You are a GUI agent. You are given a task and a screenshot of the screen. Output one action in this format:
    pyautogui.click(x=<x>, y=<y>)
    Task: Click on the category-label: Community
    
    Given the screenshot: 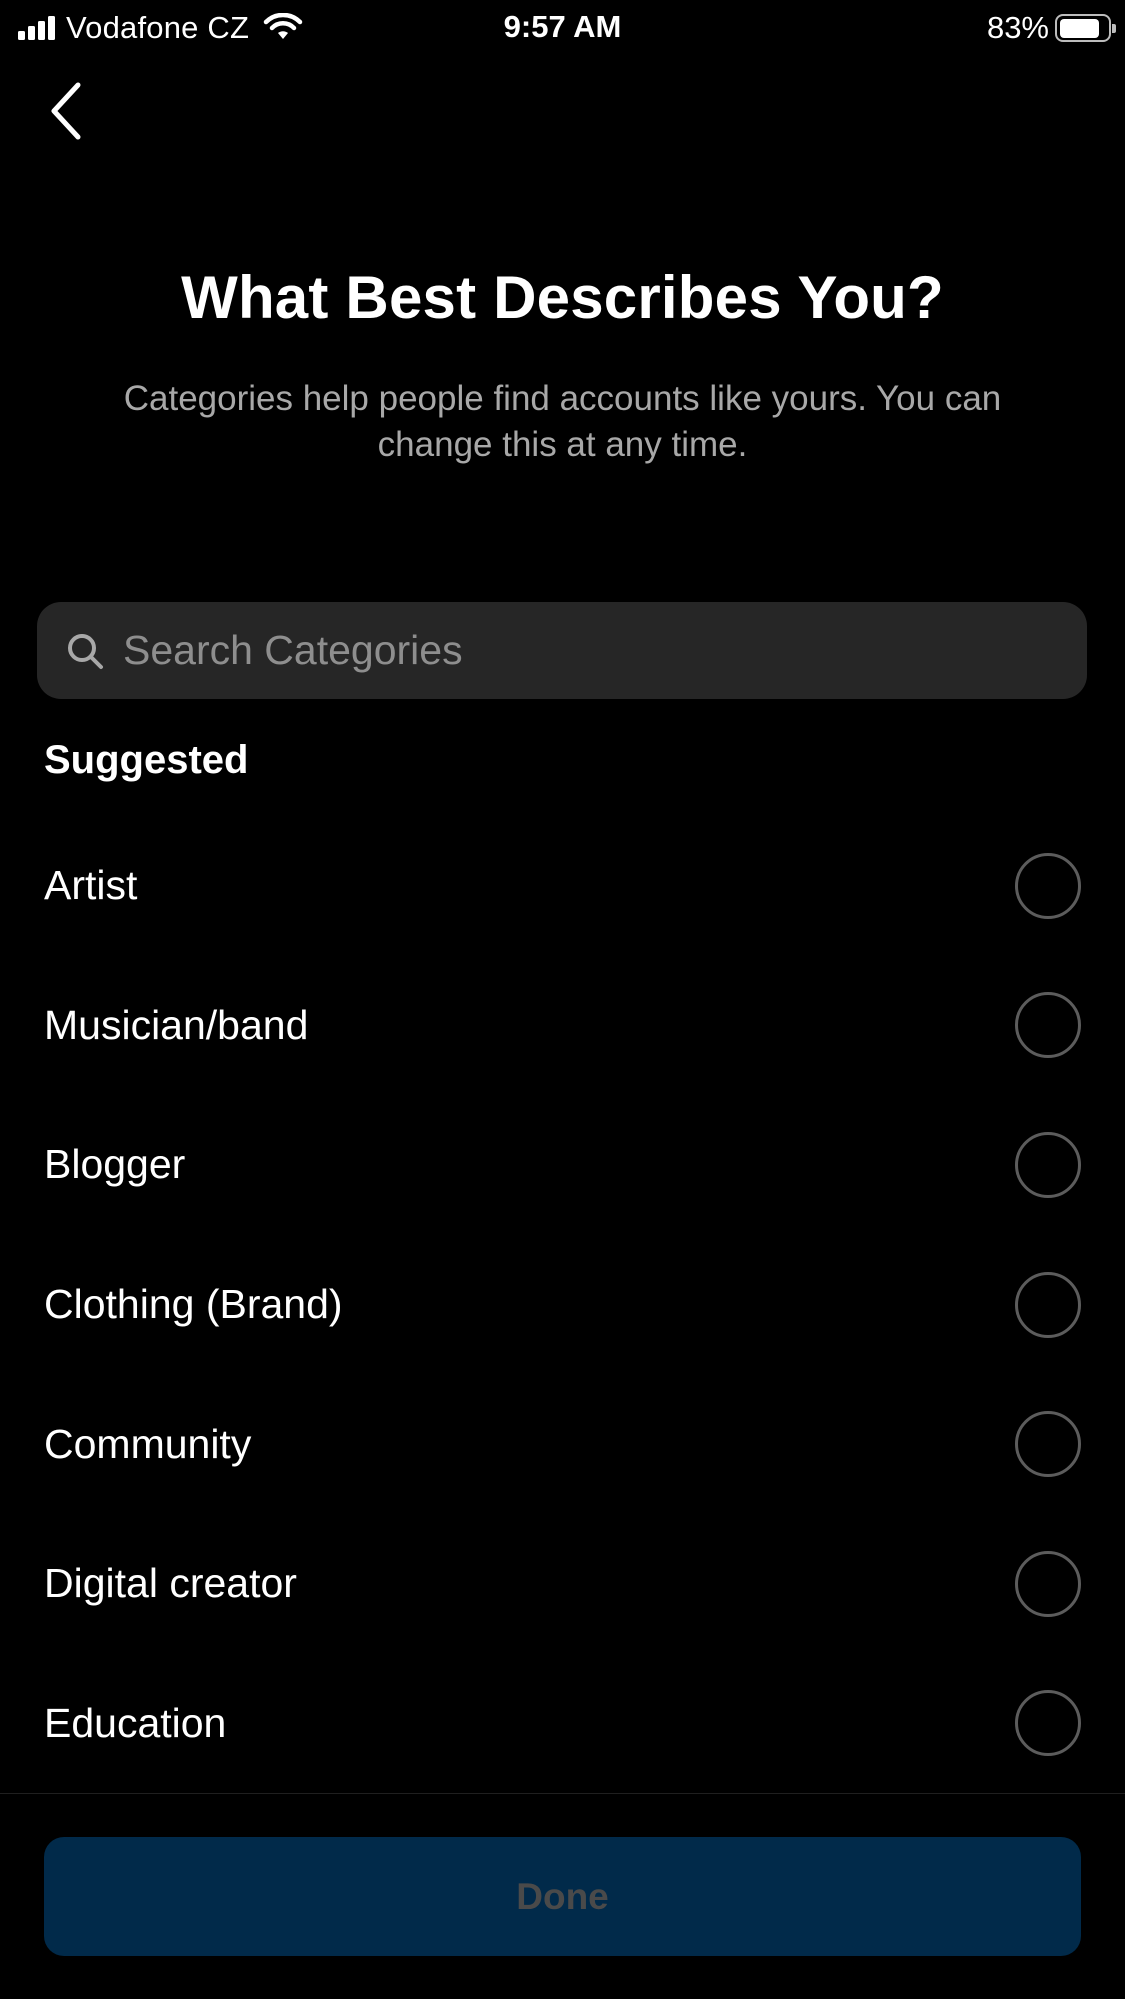 What is the action you would take?
    pyautogui.click(x=148, y=1443)
    